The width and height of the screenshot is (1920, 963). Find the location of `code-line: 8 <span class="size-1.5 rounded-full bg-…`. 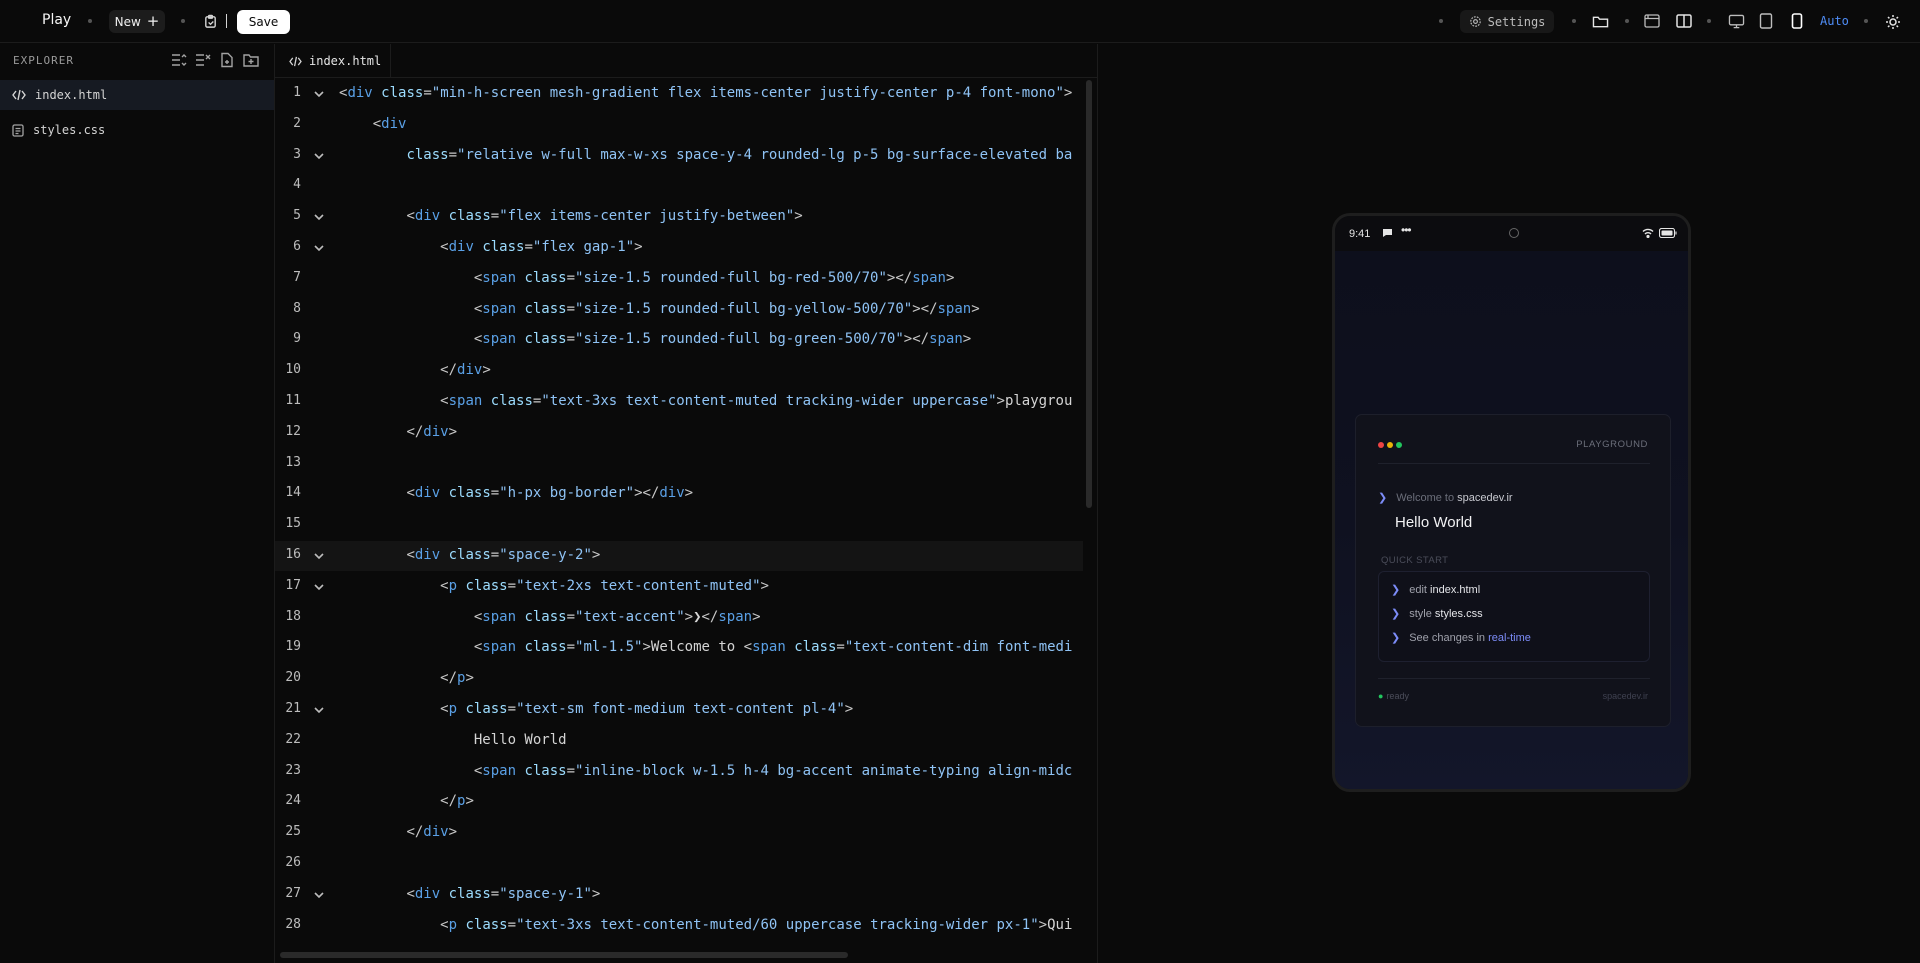

code-line: 8 <span class="size-1.5 rounded-full bg-… is located at coordinates (679, 310).